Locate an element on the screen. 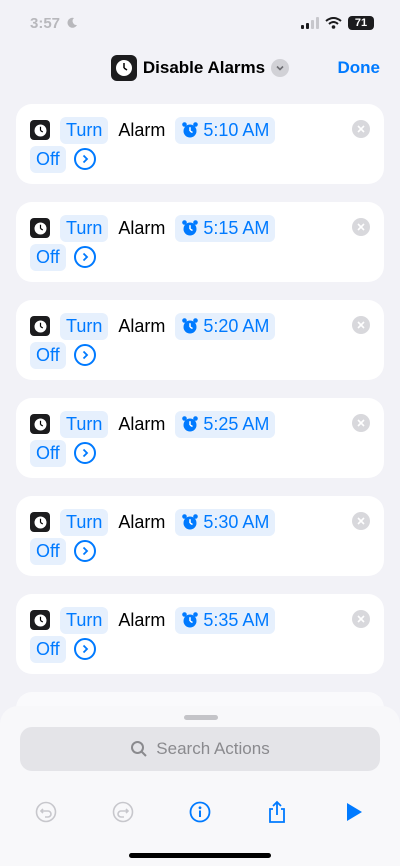  action-card-line: Turn Alarm 5:25 AM is located at coordinates (200, 424).